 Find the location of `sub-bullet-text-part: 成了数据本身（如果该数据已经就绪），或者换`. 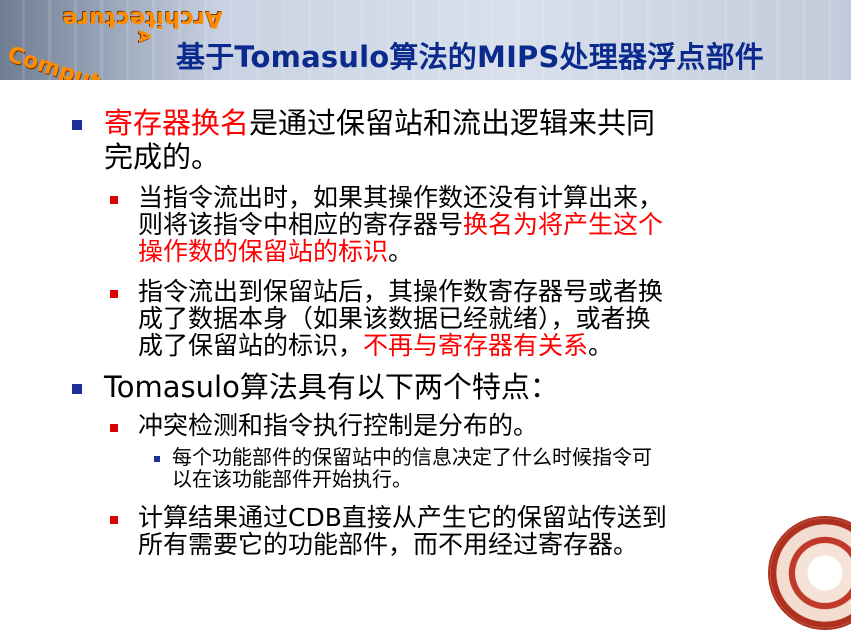

sub-bullet-text-part: 成了数据本身（如果该数据已经就绪），或者换 is located at coordinates (394, 318).